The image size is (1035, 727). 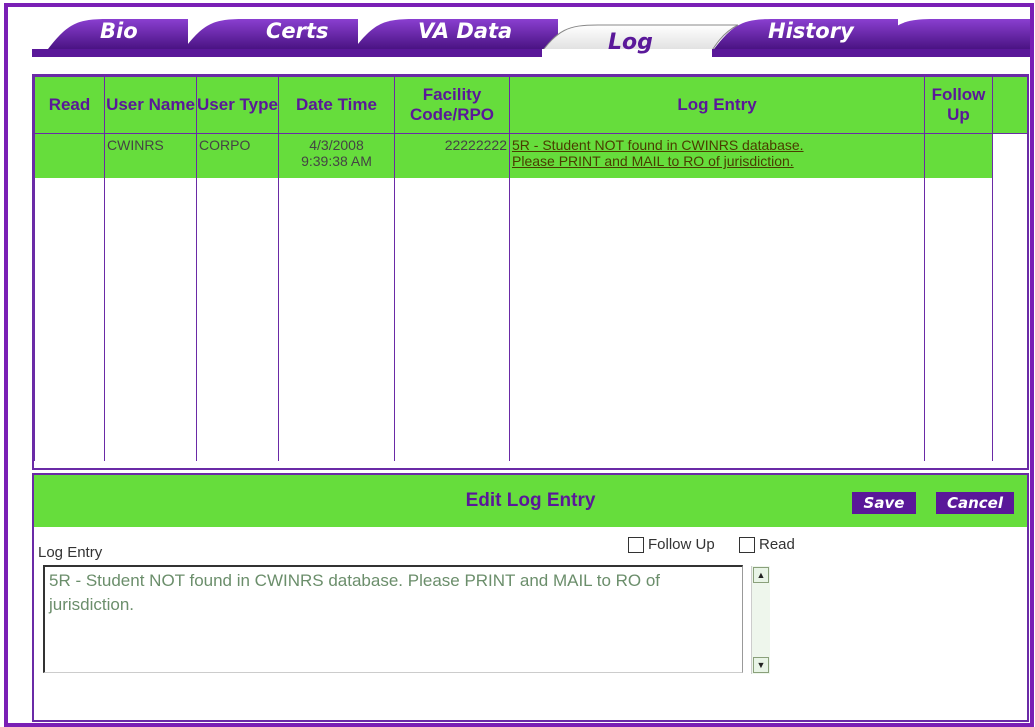 What do you see at coordinates (681, 544) in the screenshot?
I see `follow-up-label: Follow Up` at bounding box center [681, 544].